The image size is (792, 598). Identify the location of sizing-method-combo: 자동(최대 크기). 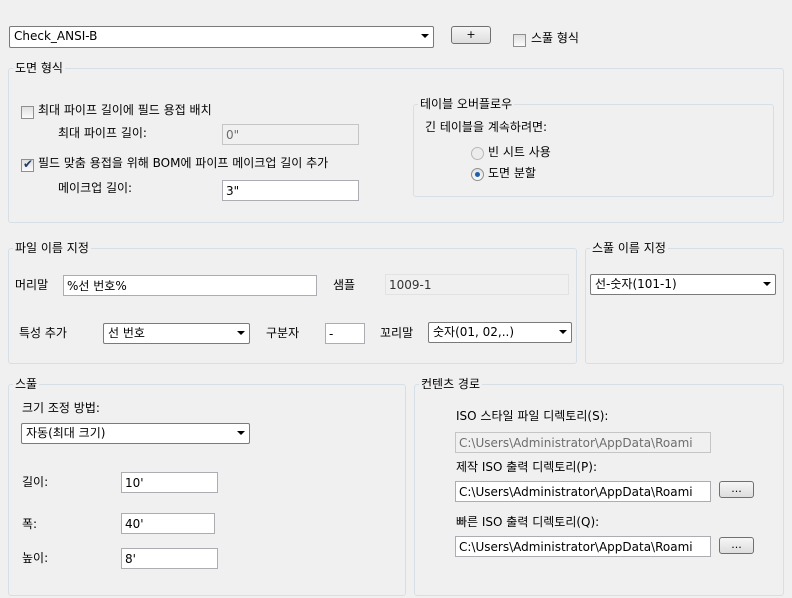
(135, 433).